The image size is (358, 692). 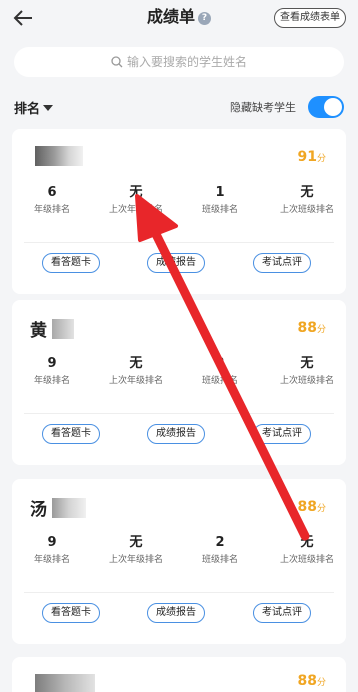 I want to click on sort-dropdown: 排名, so click(x=34, y=107).